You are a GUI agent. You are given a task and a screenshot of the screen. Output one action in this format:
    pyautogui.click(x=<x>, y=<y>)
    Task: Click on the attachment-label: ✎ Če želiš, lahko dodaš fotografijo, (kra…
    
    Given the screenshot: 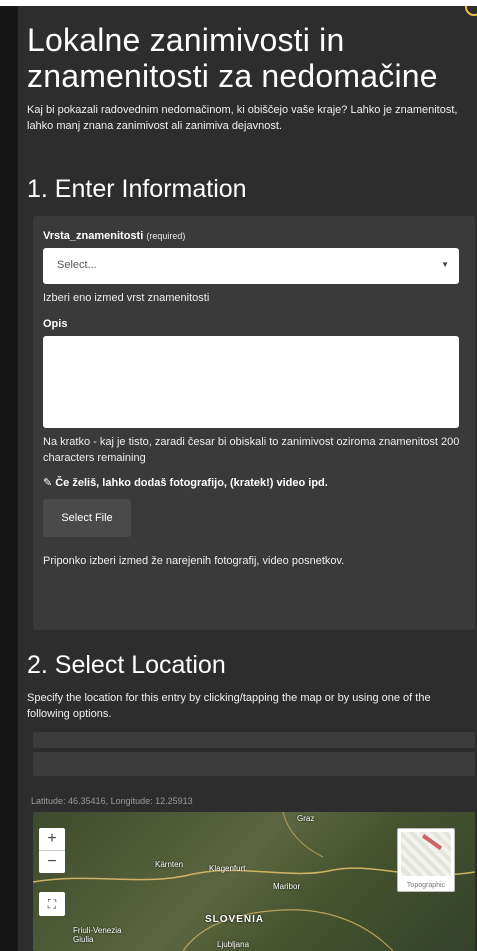 What is the action you would take?
    pyautogui.click(x=252, y=482)
    